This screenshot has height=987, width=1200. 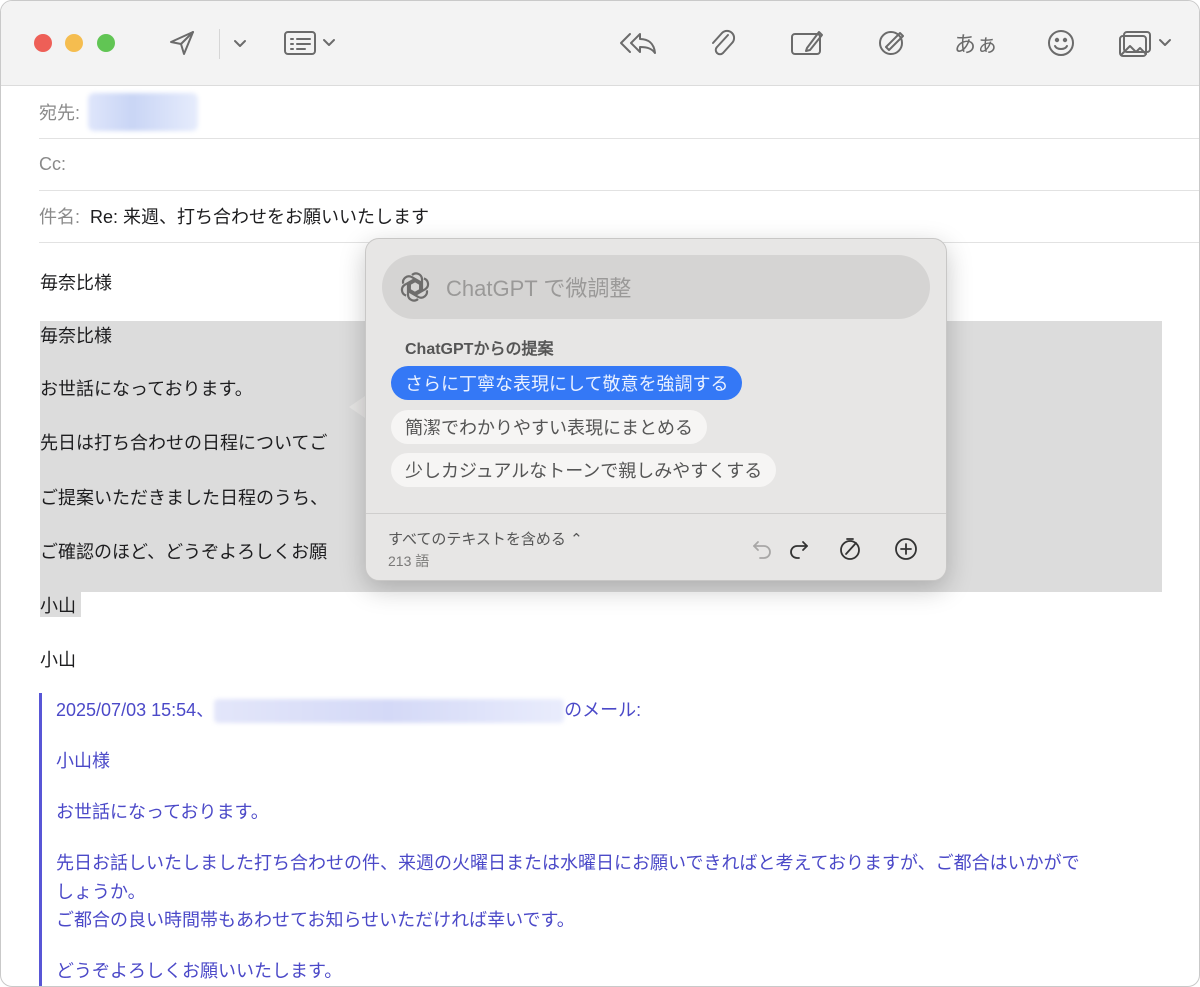 I want to click on chatgpt-logo-icon, so click(x=415, y=287).